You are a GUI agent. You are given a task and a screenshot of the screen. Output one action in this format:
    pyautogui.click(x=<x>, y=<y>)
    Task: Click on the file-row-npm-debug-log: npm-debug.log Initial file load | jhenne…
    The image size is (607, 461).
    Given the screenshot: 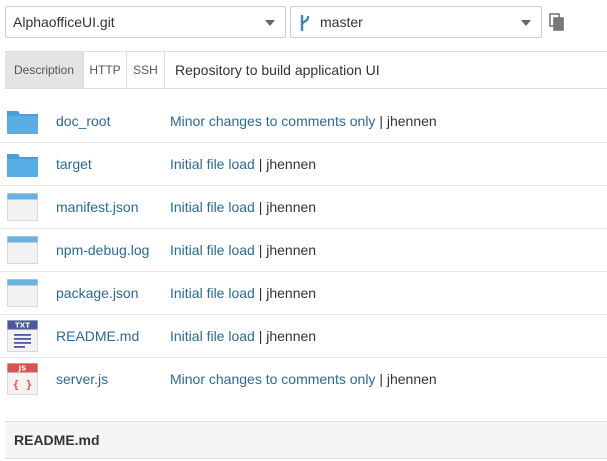 What is the action you would take?
    pyautogui.click(x=303, y=250)
    